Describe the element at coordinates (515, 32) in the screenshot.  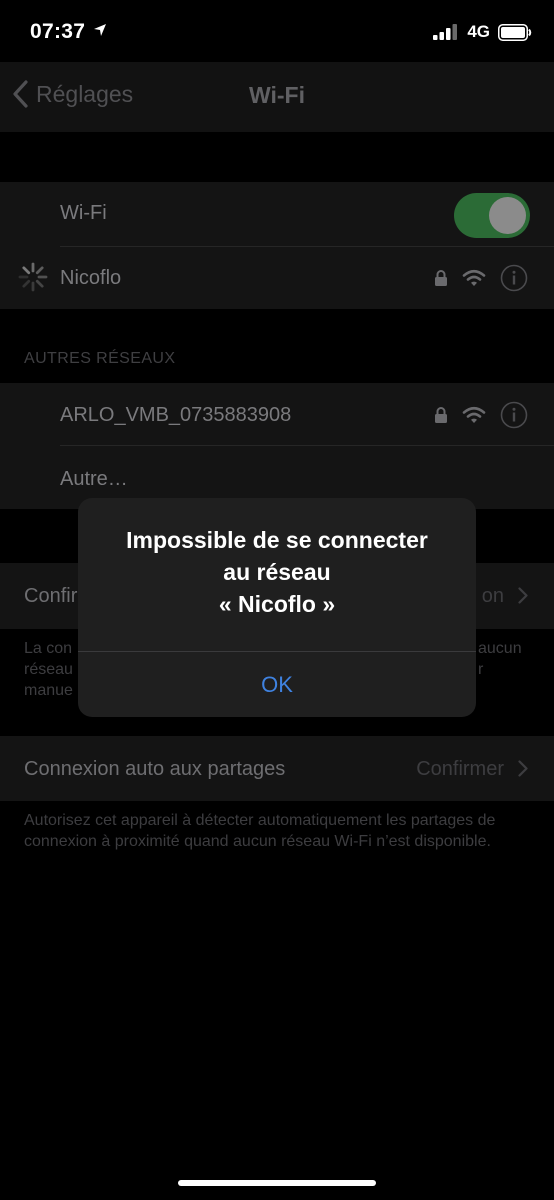
I see `battery-icon` at that location.